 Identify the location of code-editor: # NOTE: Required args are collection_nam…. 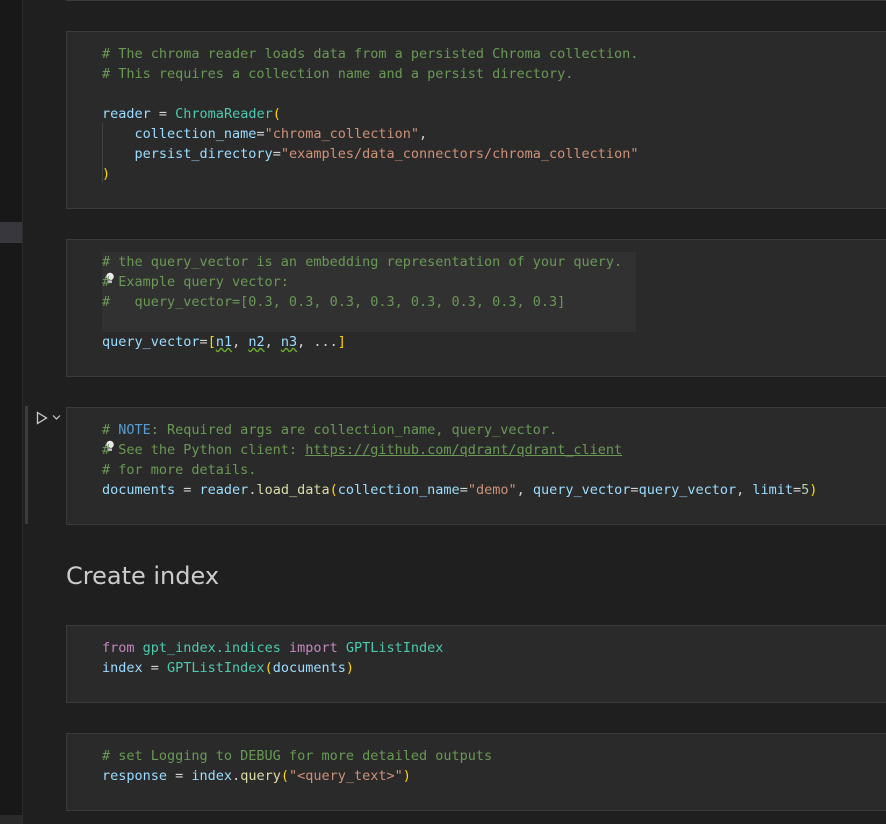
(459, 460).